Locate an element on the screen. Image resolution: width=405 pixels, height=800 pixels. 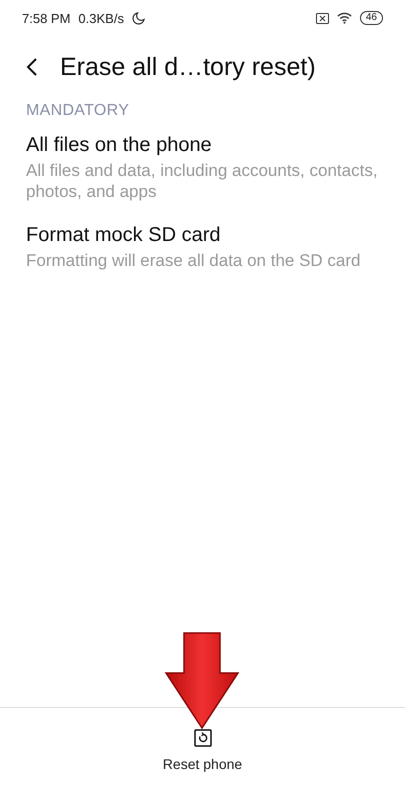
page-title: Erase all d…tory reset) is located at coordinates (188, 67).